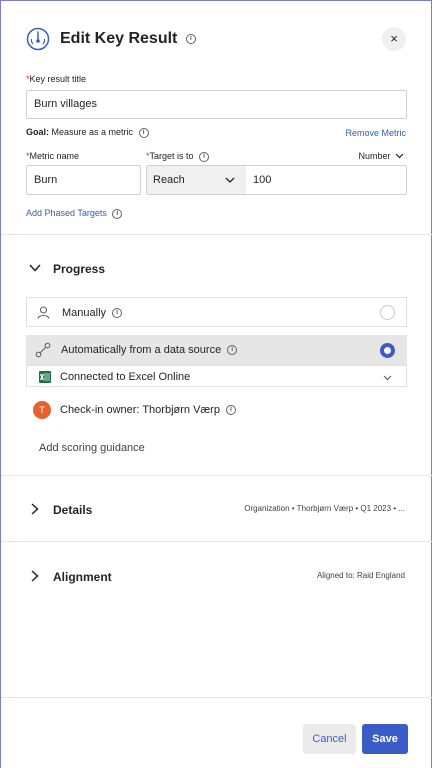  Describe the element at coordinates (83, 180) in the screenshot. I see `metric-name-input: Burn` at that location.